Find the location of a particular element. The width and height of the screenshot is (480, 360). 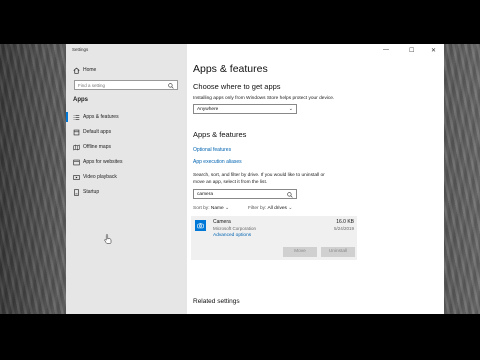

window-title: Settings is located at coordinates (80, 49).